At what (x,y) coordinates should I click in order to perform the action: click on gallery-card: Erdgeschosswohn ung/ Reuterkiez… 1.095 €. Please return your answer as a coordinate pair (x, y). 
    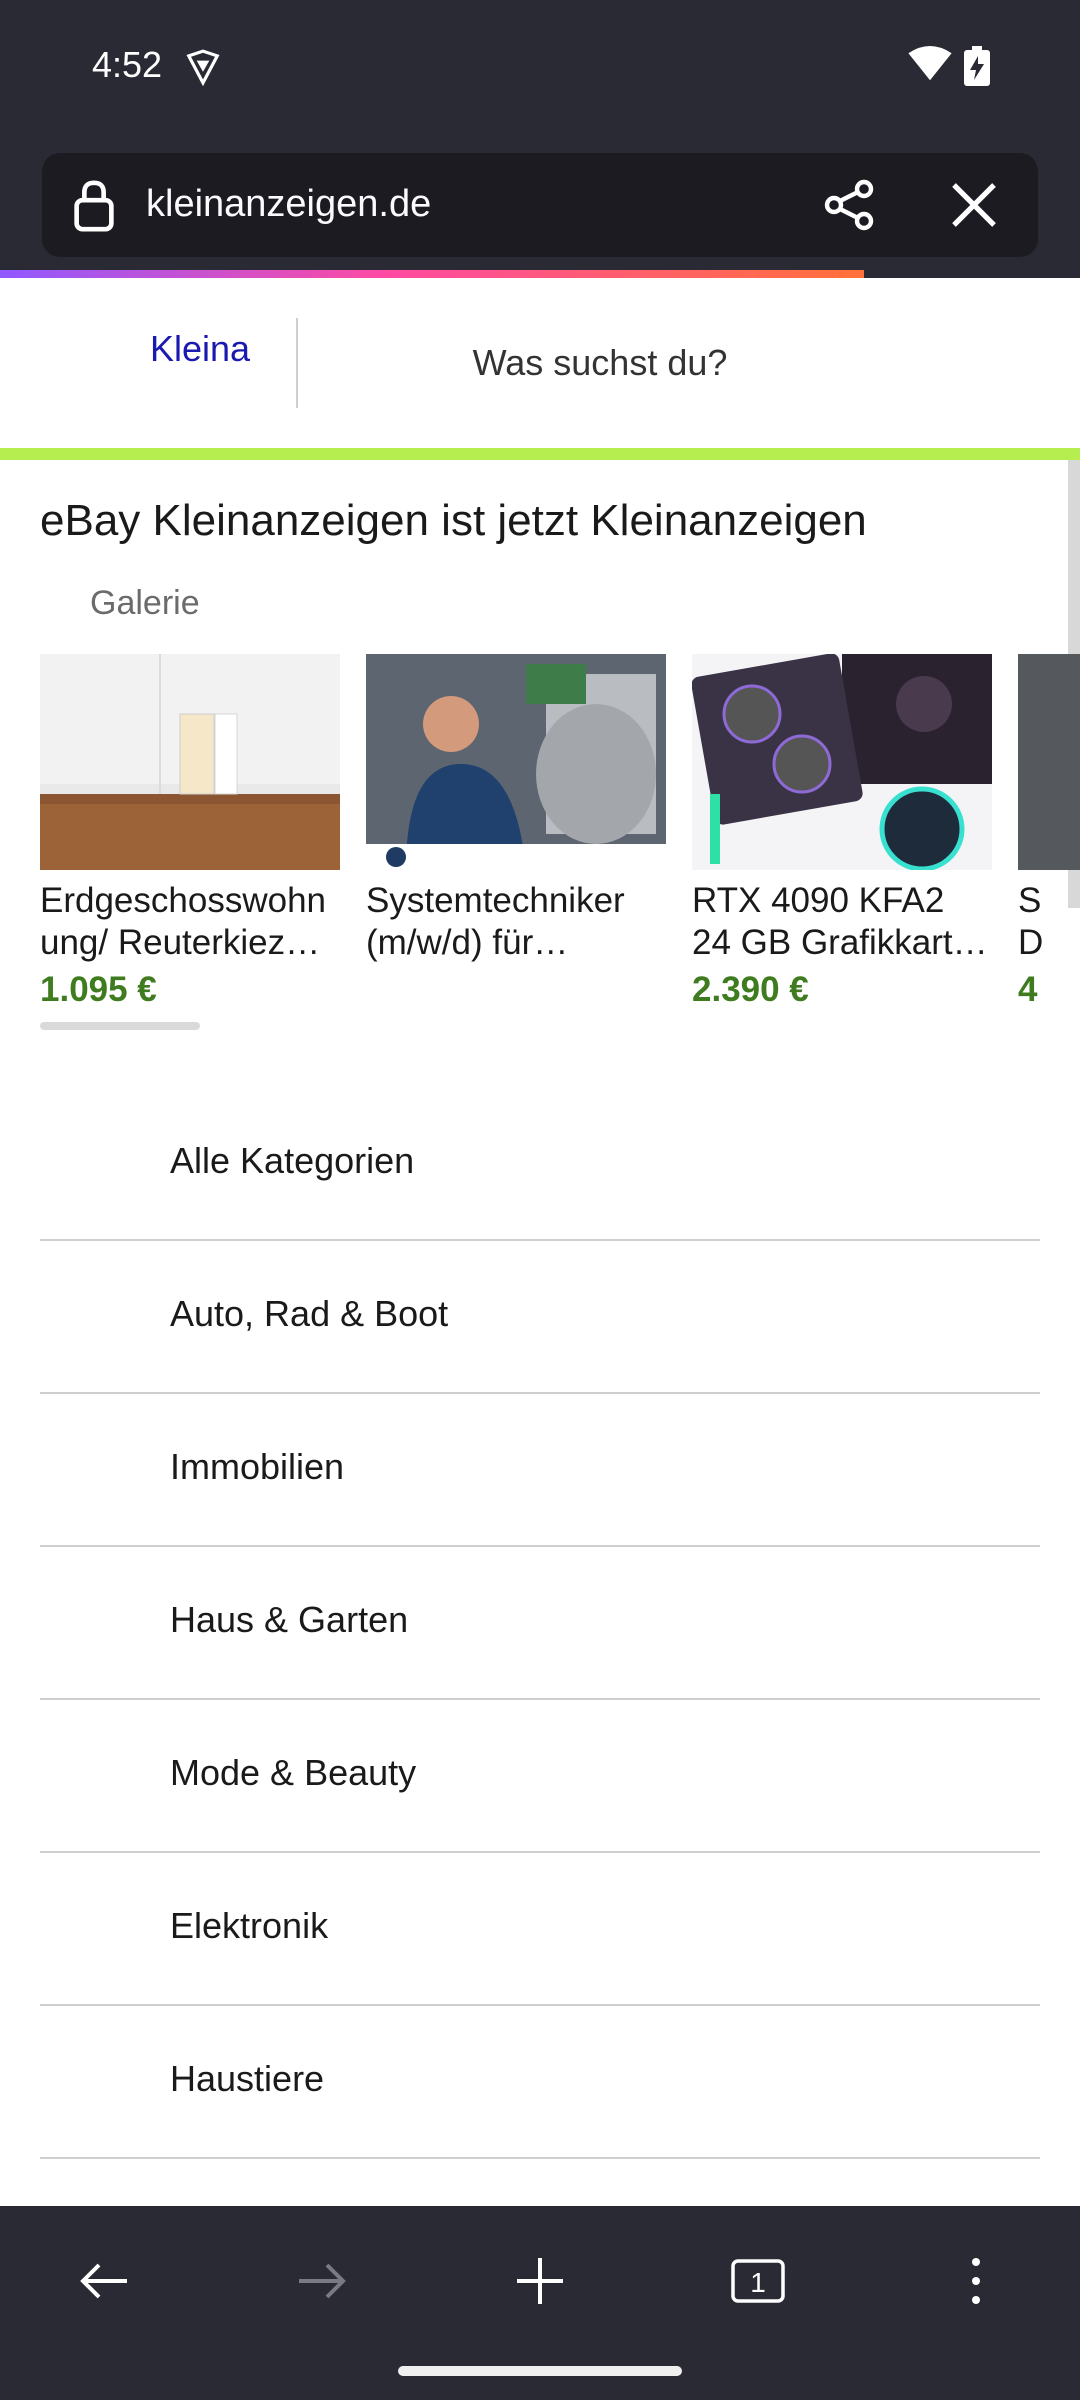
    Looking at the image, I should click on (190, 832).